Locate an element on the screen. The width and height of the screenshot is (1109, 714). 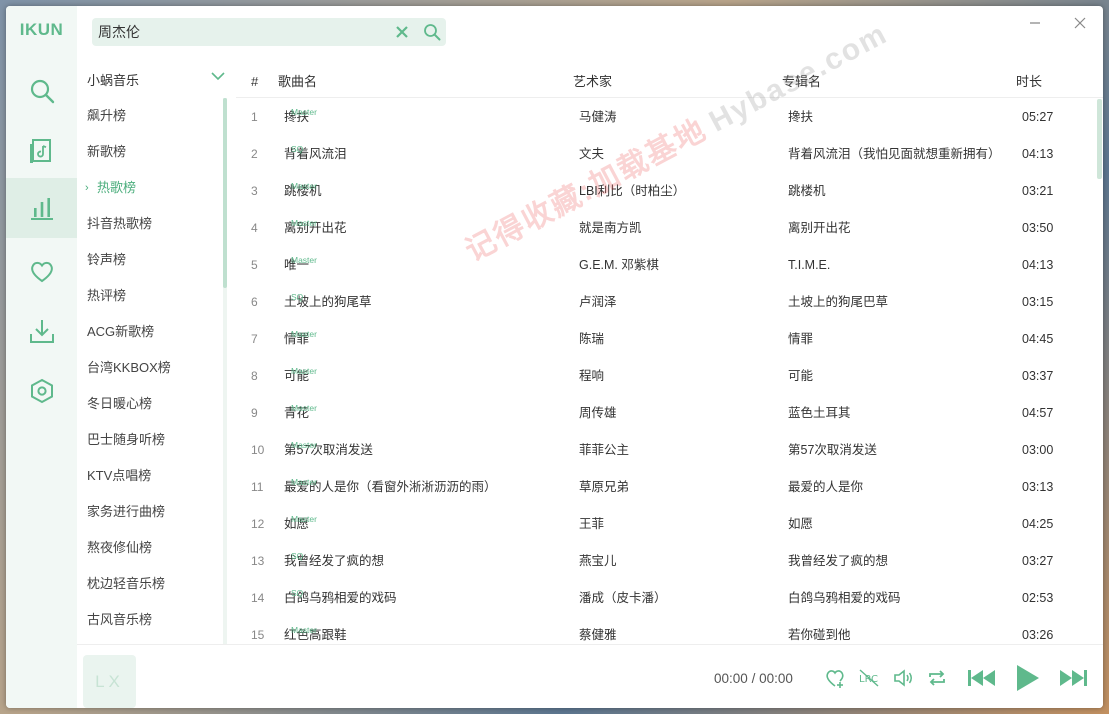
repeat-mode-button is located at coordinates (937, 678).